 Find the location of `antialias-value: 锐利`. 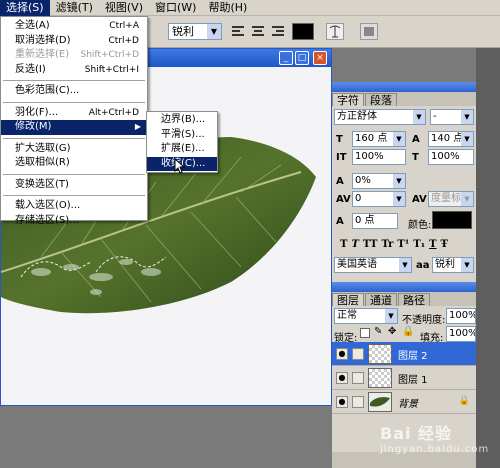

antialias-value: 锐利 is located at coordinates (183, 31).